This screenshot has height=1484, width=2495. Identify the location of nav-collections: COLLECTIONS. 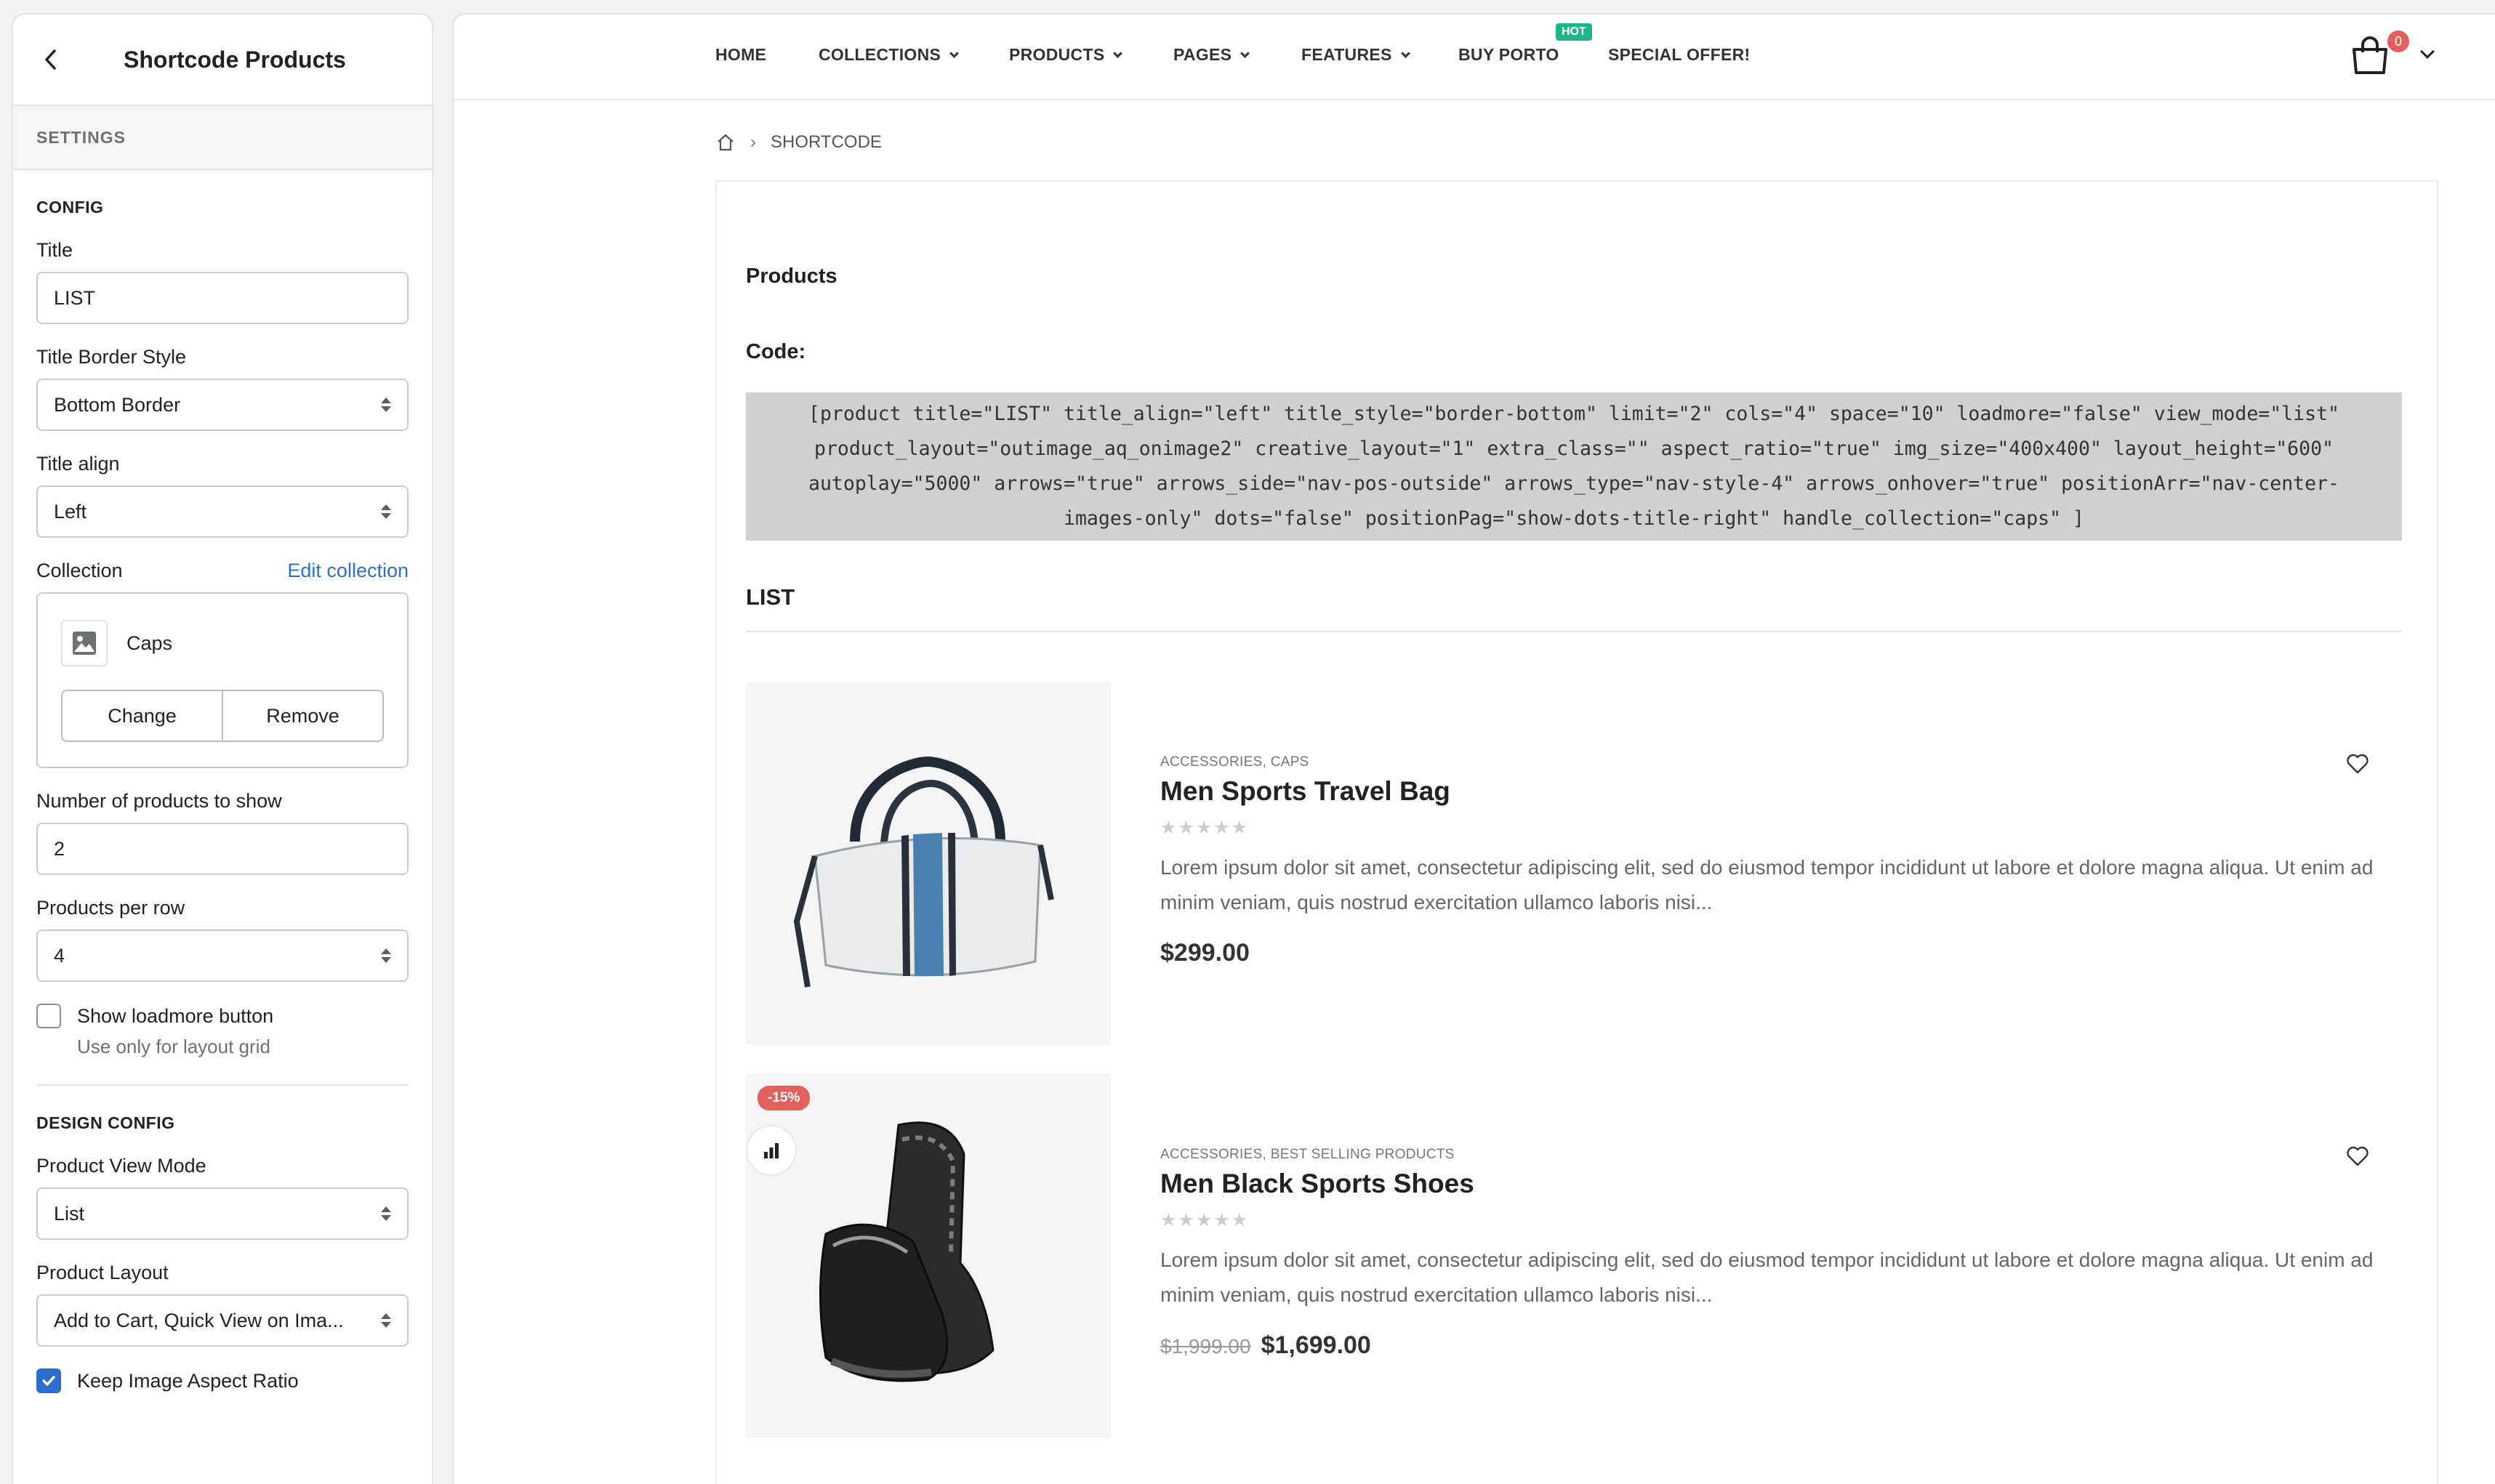
(889, 55).